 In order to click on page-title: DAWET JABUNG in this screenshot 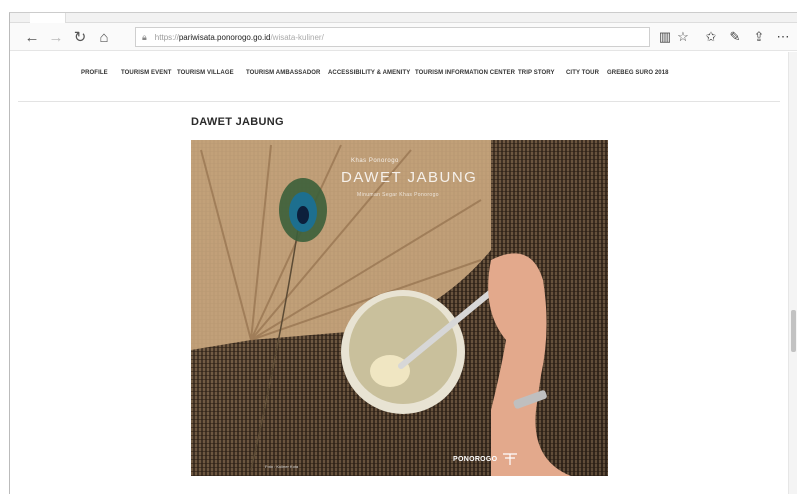, I will do `click(237, 122)`.